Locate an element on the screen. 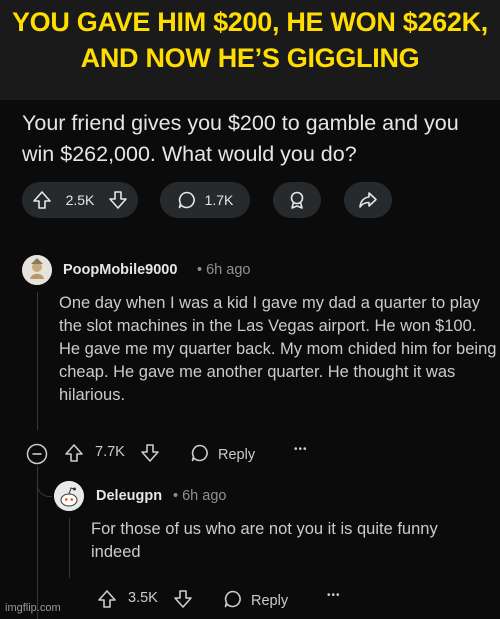  comment-icon is located at coordinates (187, 200).